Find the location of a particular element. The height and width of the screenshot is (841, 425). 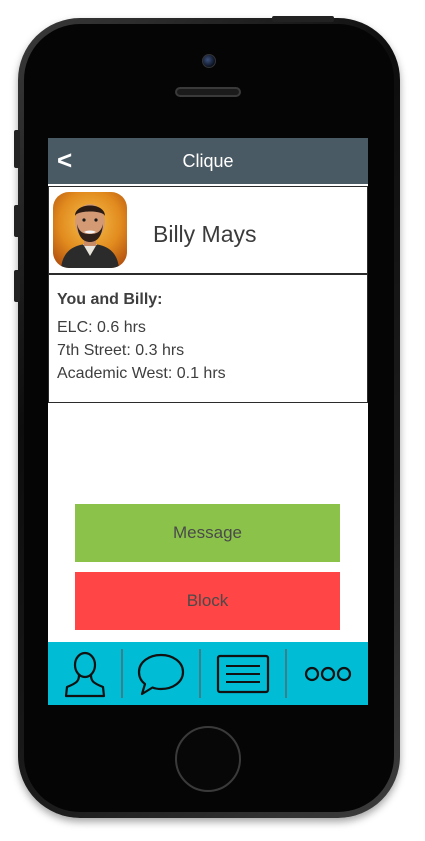

tab-list is located at coordinates (243, 673).